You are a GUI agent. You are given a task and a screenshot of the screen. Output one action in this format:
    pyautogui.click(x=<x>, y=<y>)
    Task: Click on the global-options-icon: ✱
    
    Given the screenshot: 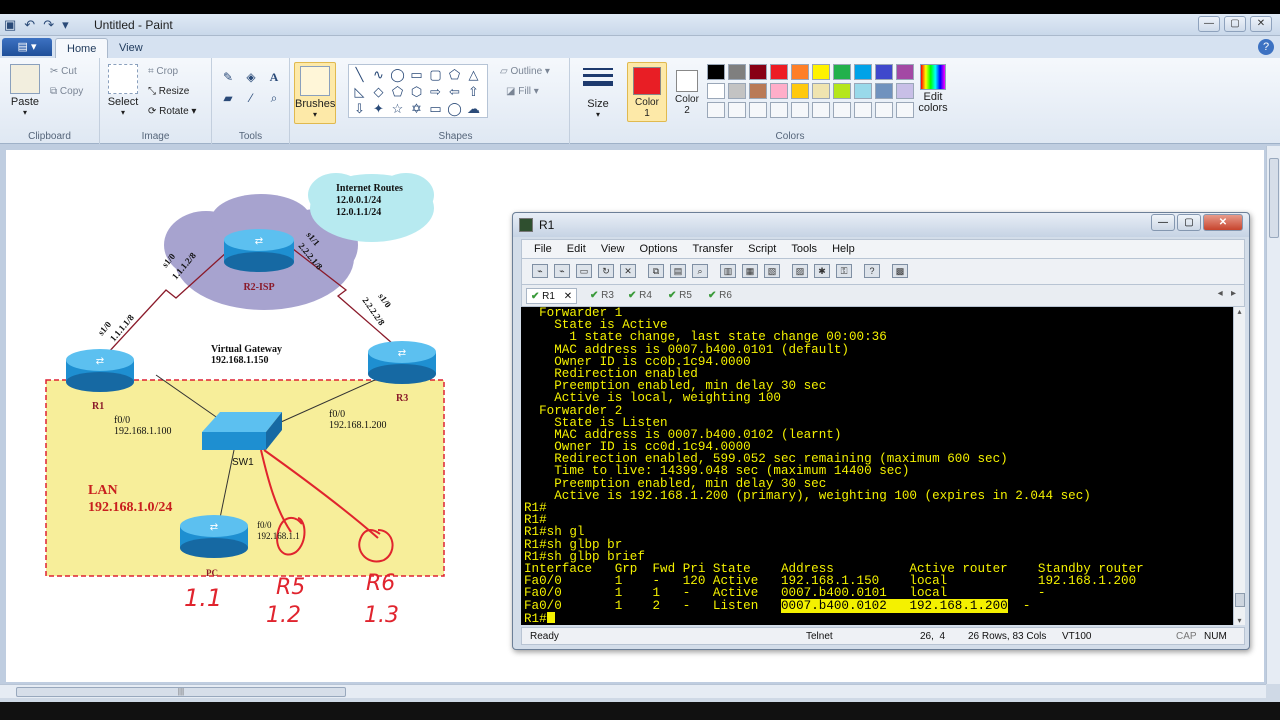 What is the action you would take?
    pyautogui.click(x=822, y=271)
    